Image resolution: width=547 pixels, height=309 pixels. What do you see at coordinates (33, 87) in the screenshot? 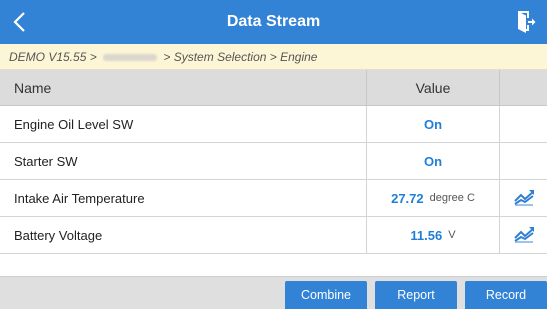
I see `column-header-name: Name` at bounding box center [33, 87].